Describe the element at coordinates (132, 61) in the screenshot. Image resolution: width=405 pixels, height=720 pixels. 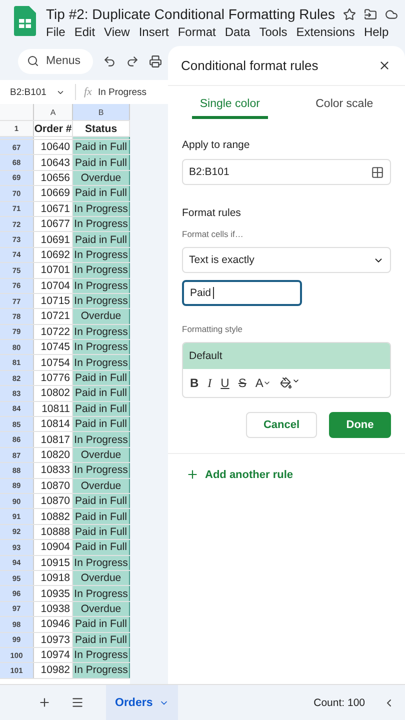
I see `redo-icon` at that location.